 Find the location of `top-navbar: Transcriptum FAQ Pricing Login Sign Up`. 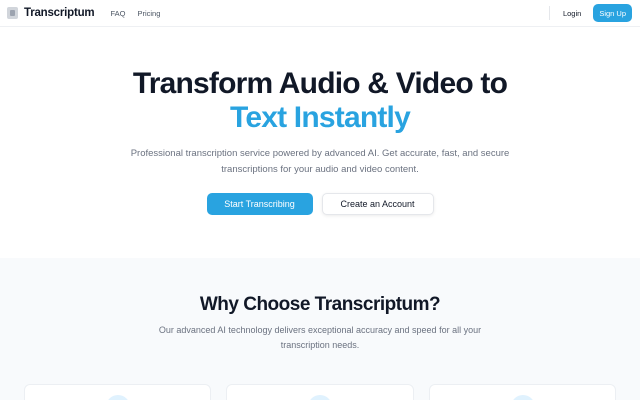

top-navbar: Transcriptum FAQ Pricing Login Sign Up is located at coordinates (320, 13).